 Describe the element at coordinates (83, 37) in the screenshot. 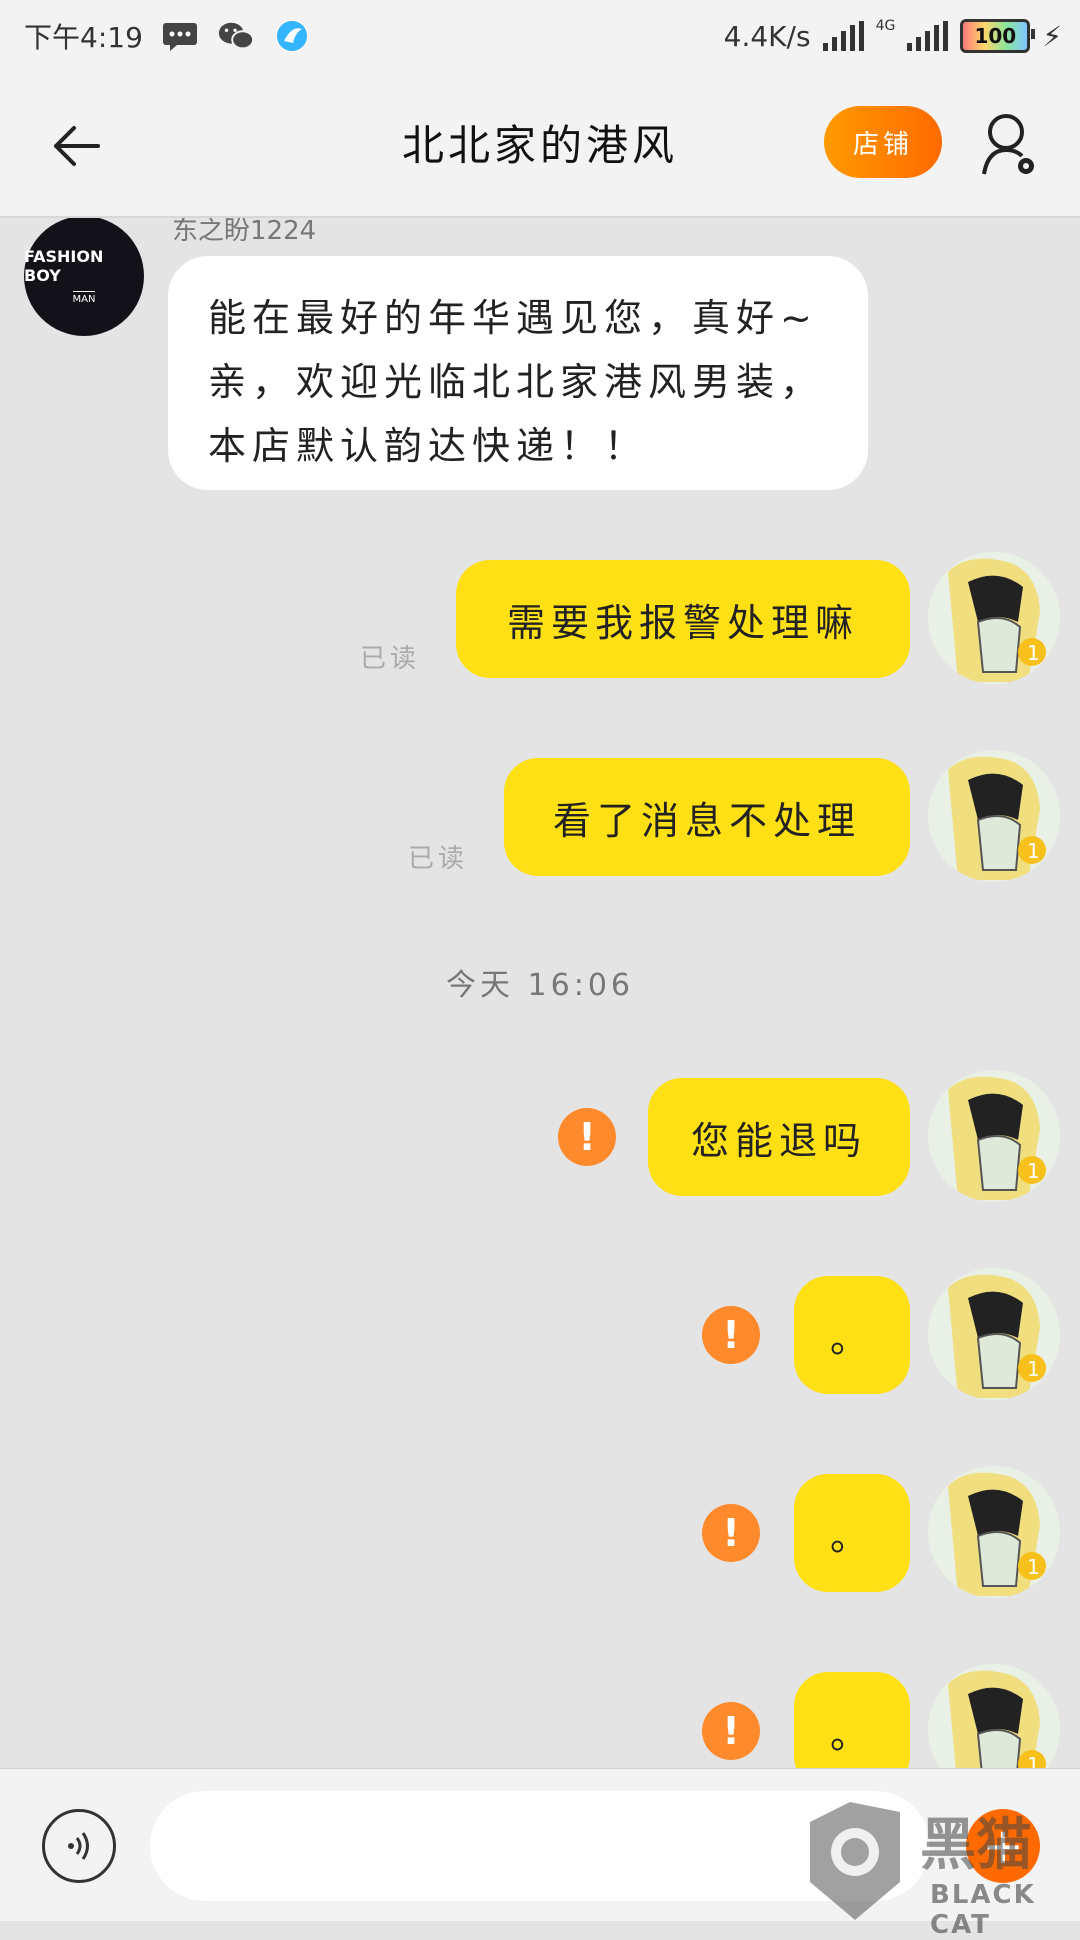

I see `status-time: 下午4:19` at that location.